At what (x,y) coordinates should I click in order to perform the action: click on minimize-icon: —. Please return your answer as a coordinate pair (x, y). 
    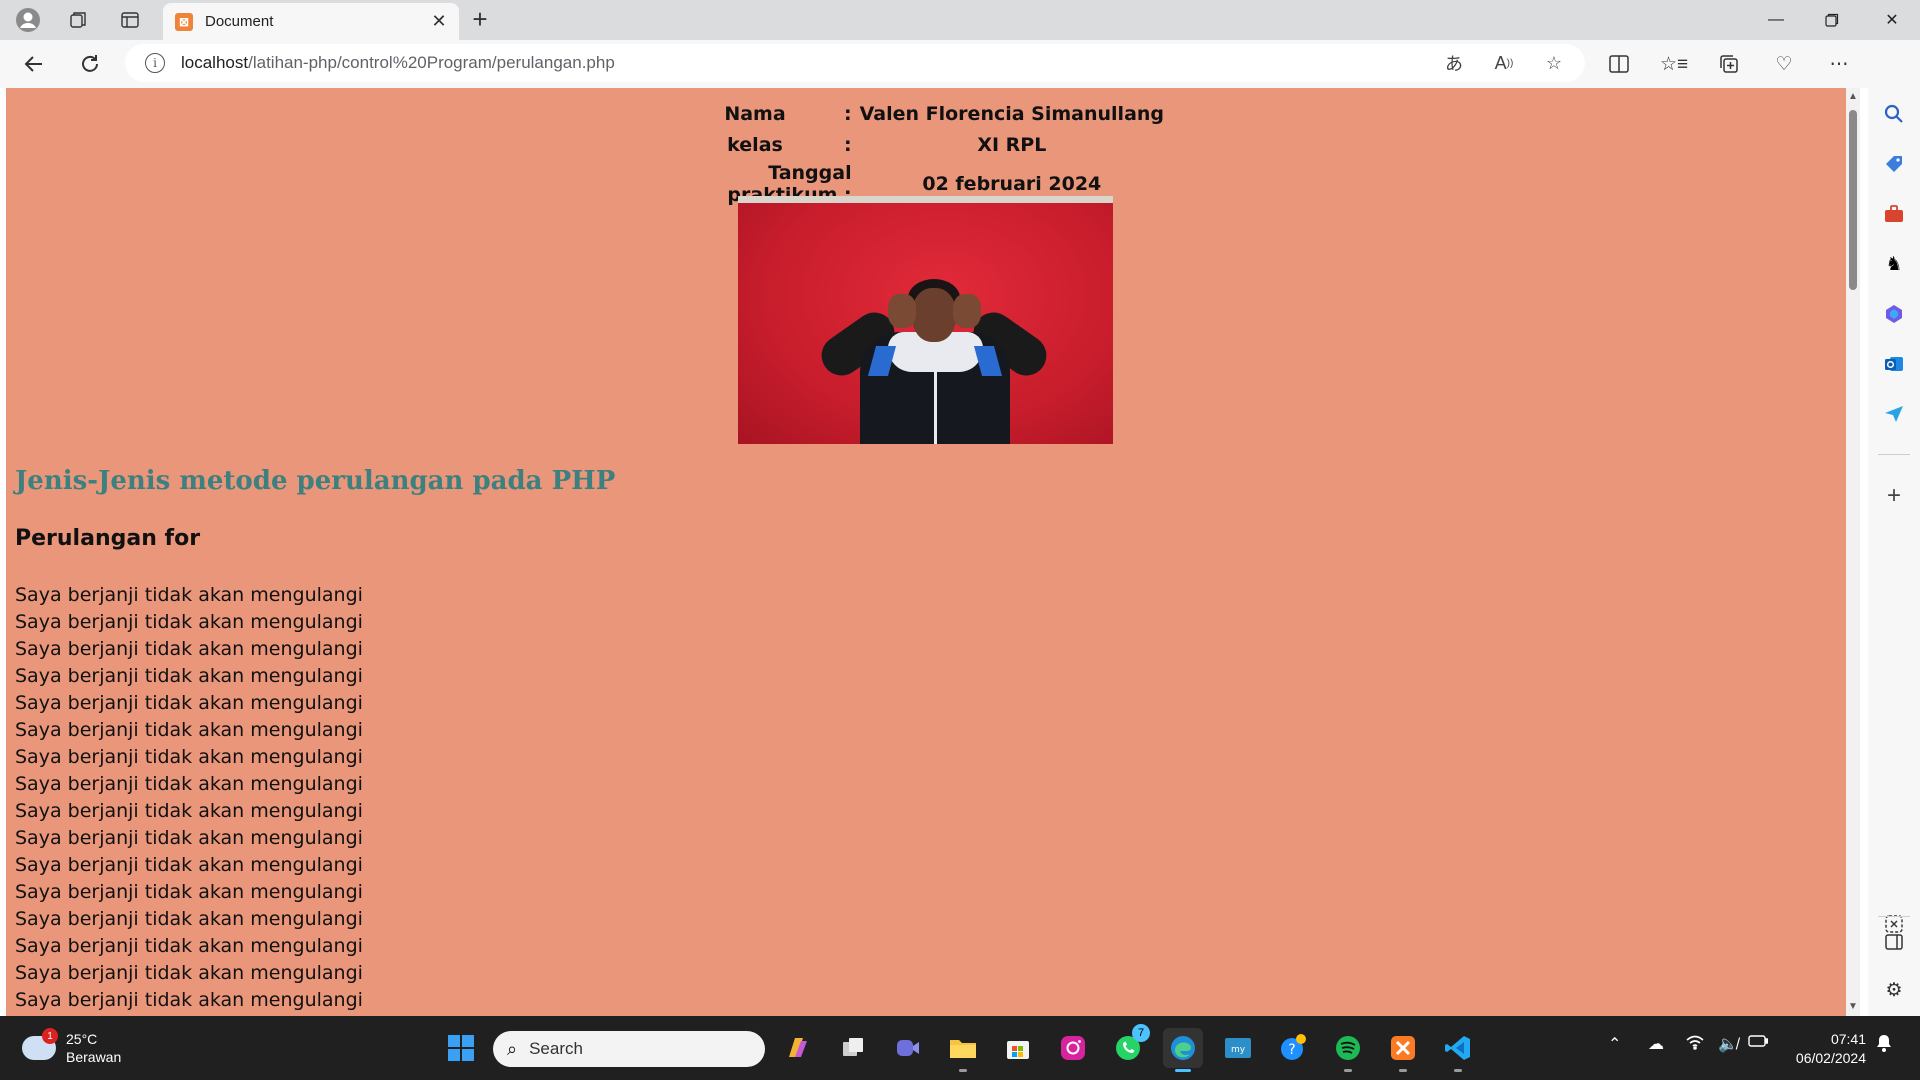
    Looking at the image, I should click on (1776, 20).